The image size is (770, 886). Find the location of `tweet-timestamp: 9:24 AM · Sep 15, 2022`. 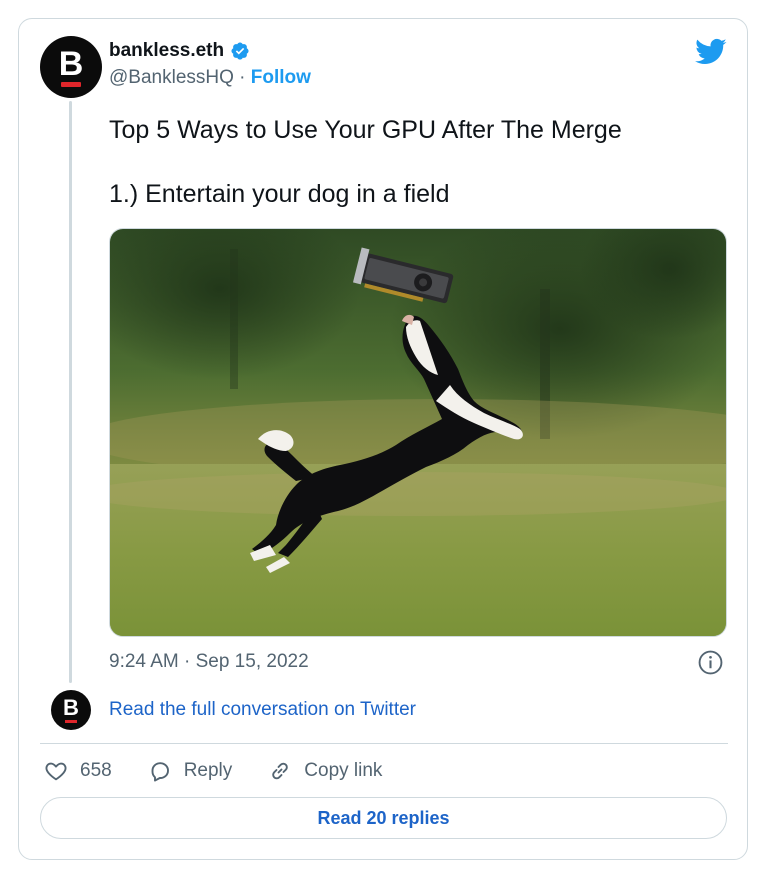

tweet-timestamp: 9:24 AM · Sep 15, 2022 is located at coordinates (209, 662).